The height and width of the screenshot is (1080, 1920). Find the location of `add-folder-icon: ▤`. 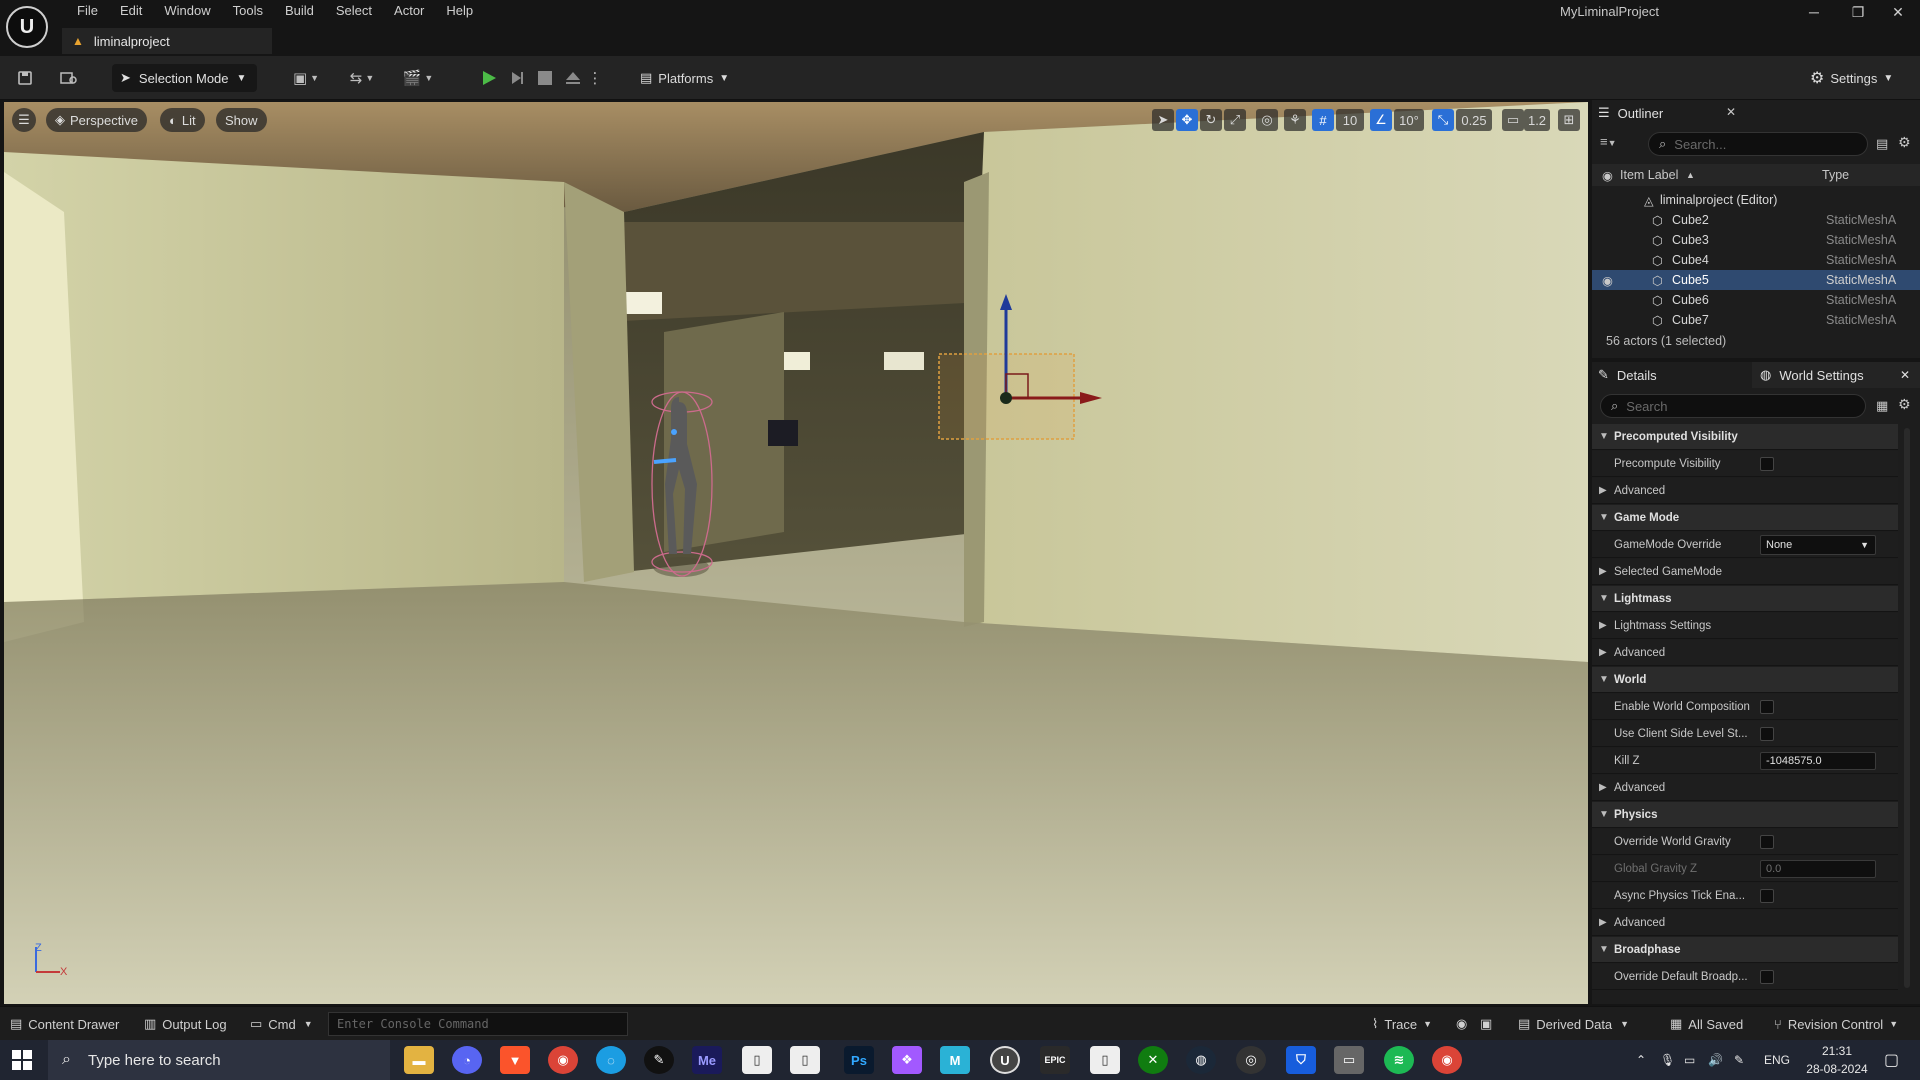

add-folder-icon: ▤ is located at coordinates (1882, 144).